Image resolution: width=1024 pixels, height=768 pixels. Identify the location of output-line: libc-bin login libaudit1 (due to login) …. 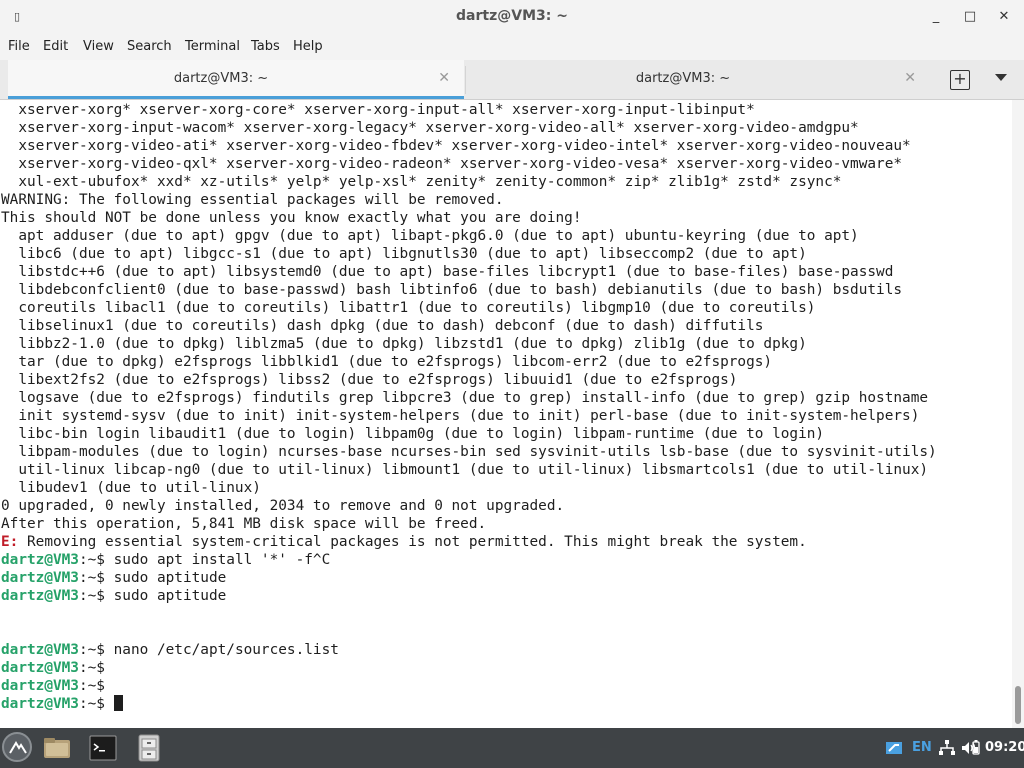
(413, 434).